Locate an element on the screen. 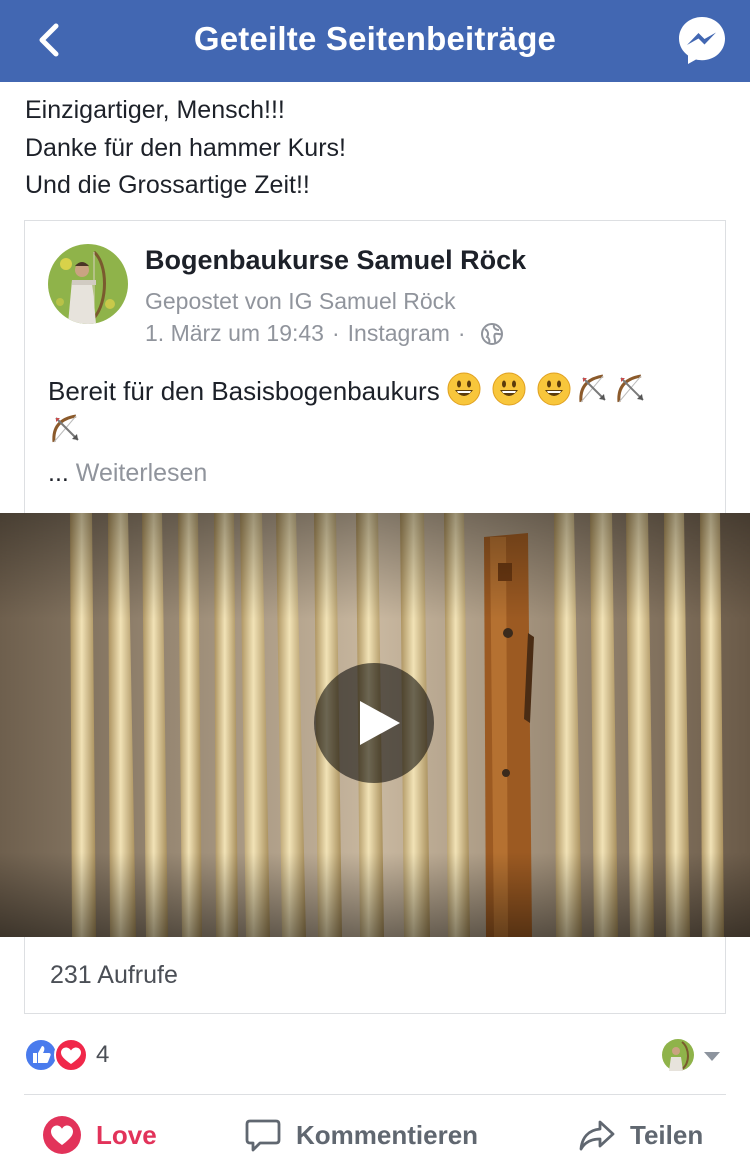  love-button: Love is located at coordinates (99, 1135).